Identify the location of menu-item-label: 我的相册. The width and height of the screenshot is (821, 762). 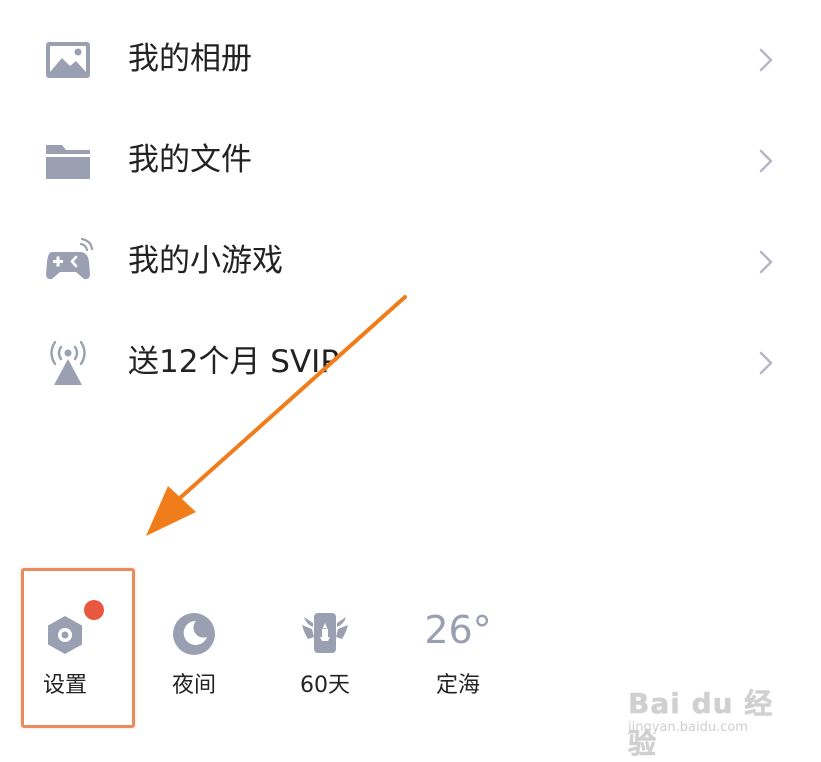
(190, 59).